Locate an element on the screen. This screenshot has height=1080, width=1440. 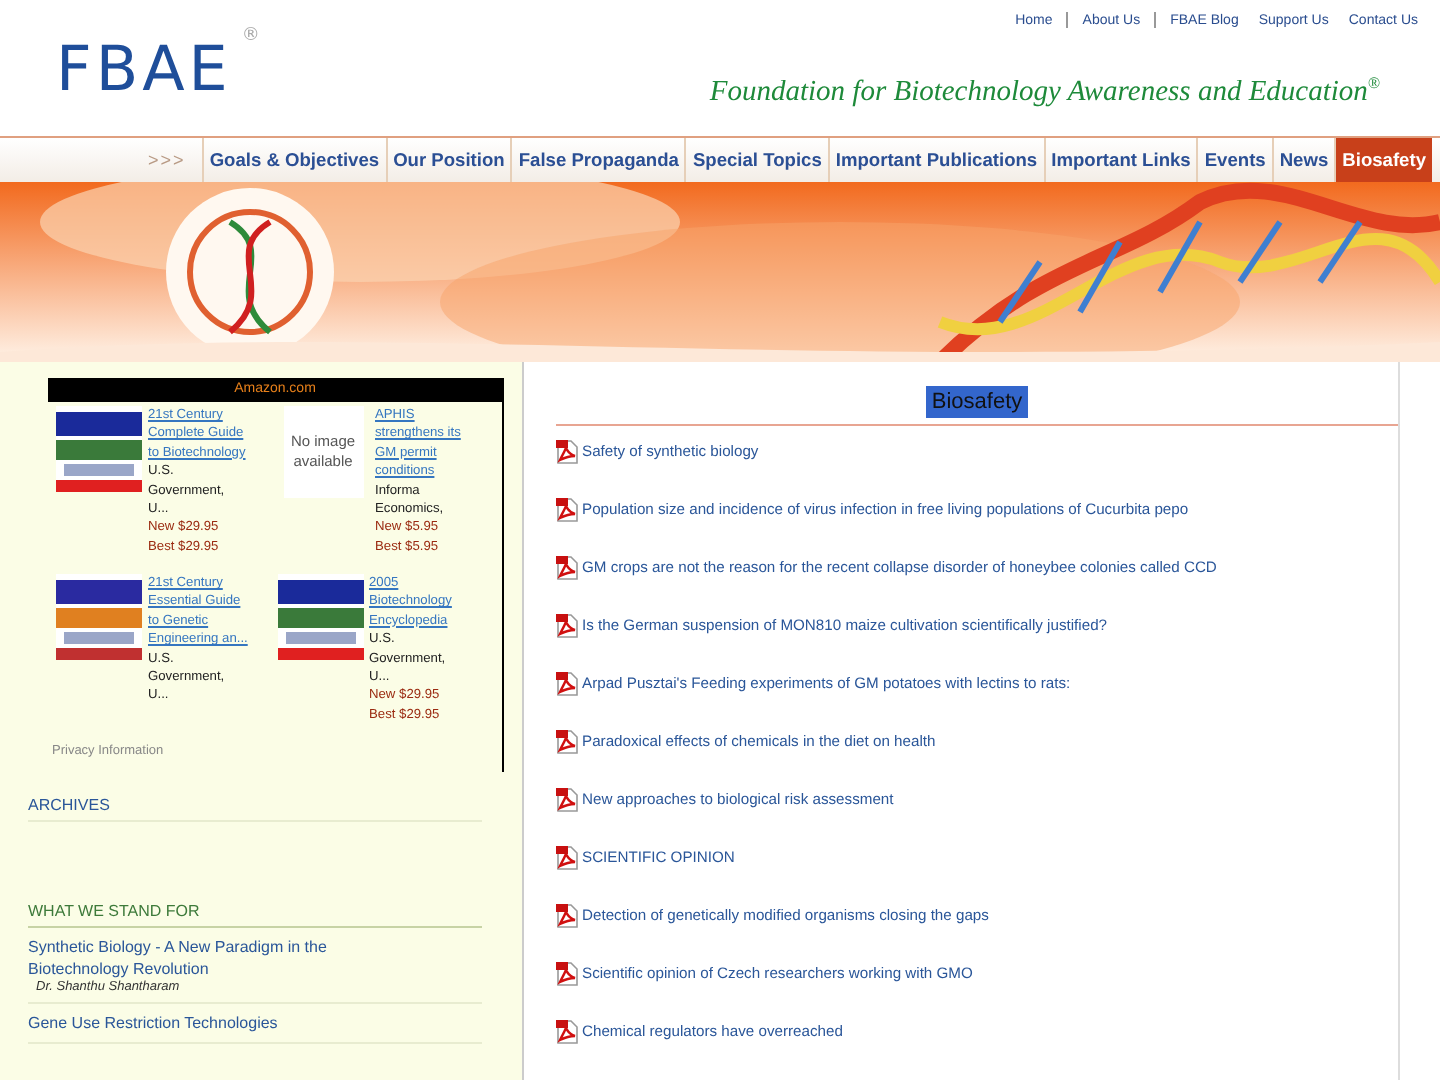
nav-tab: Biosafety is located at coordinates (1383, 160).